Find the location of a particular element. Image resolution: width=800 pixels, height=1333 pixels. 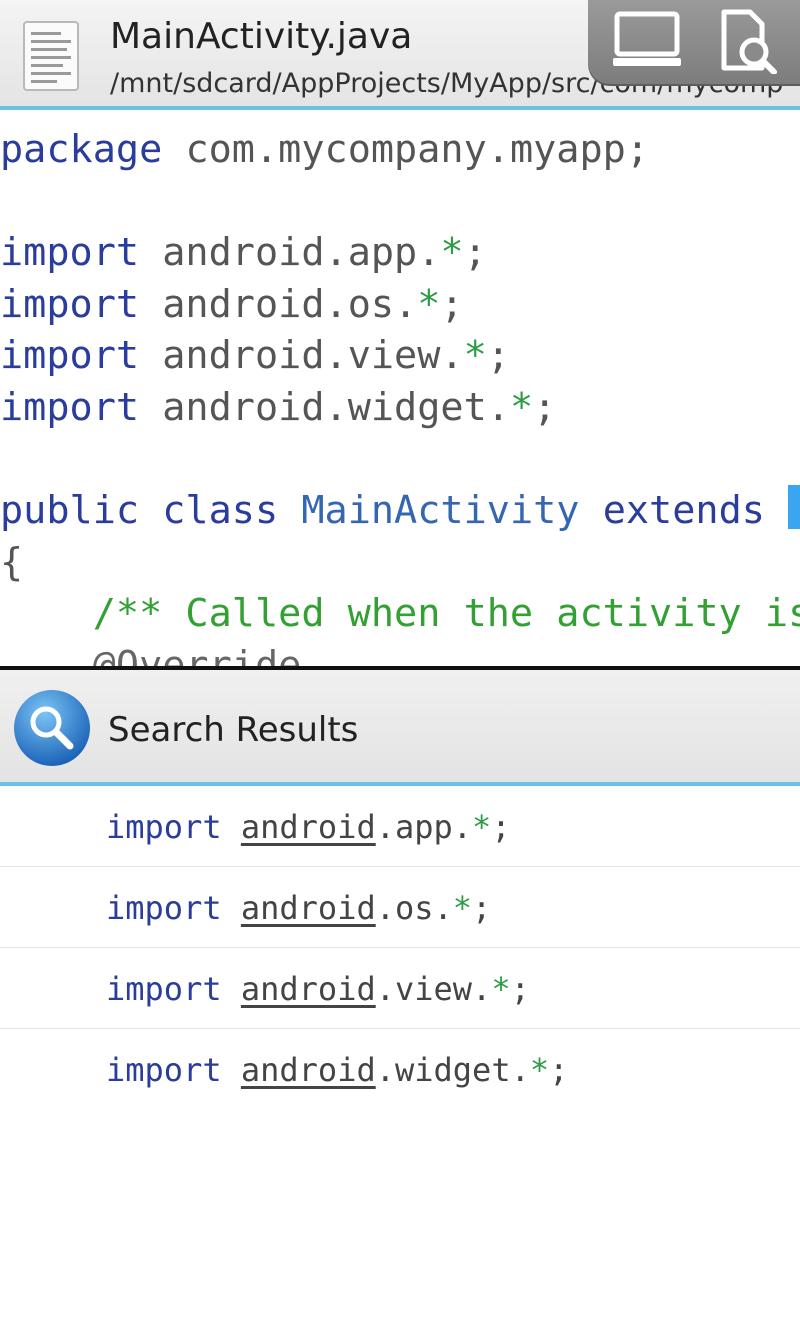

code-line: { is located at coordinates (12, 562).